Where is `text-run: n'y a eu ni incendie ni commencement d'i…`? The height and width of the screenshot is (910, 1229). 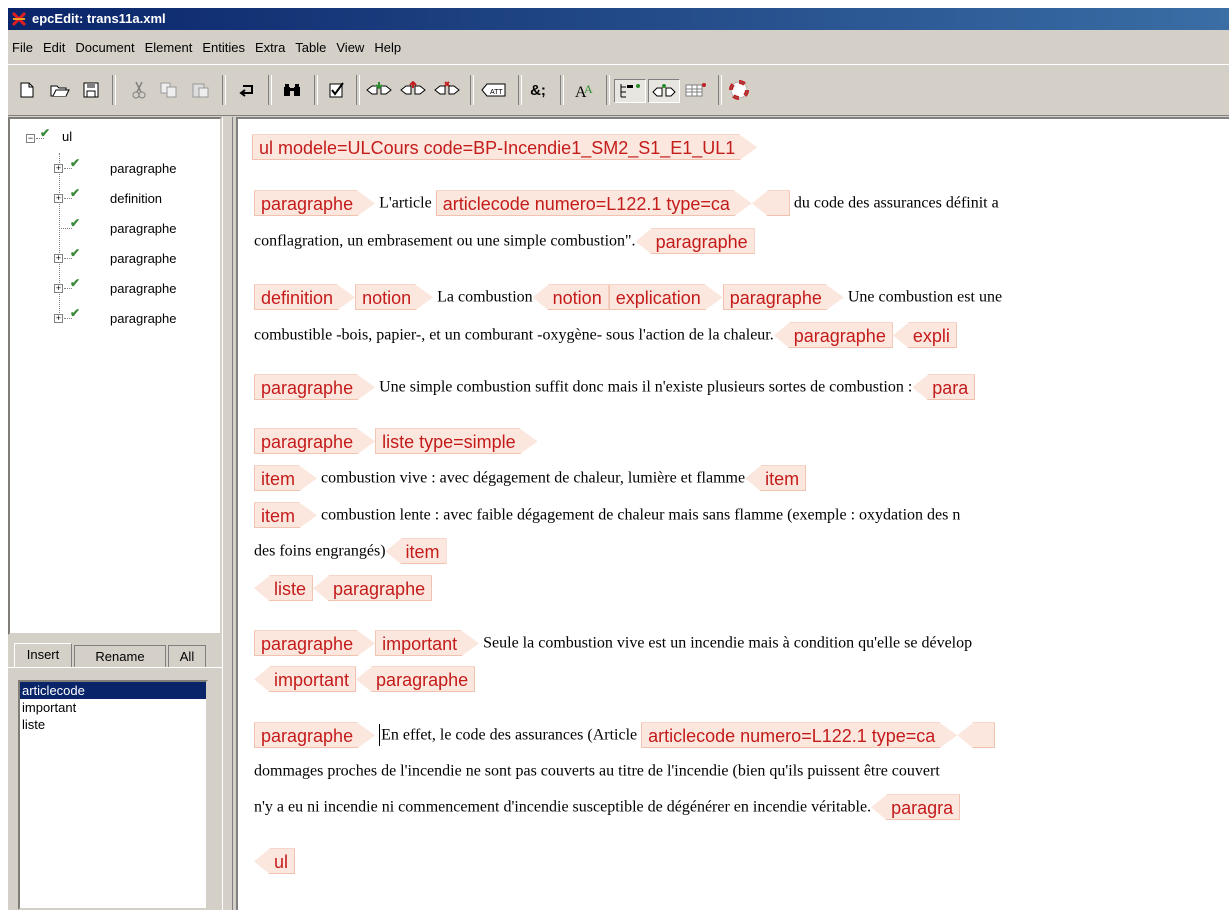
text-run: n'y a eu ni incendie ni commencement d'i… is located at coordinates (562, 806).